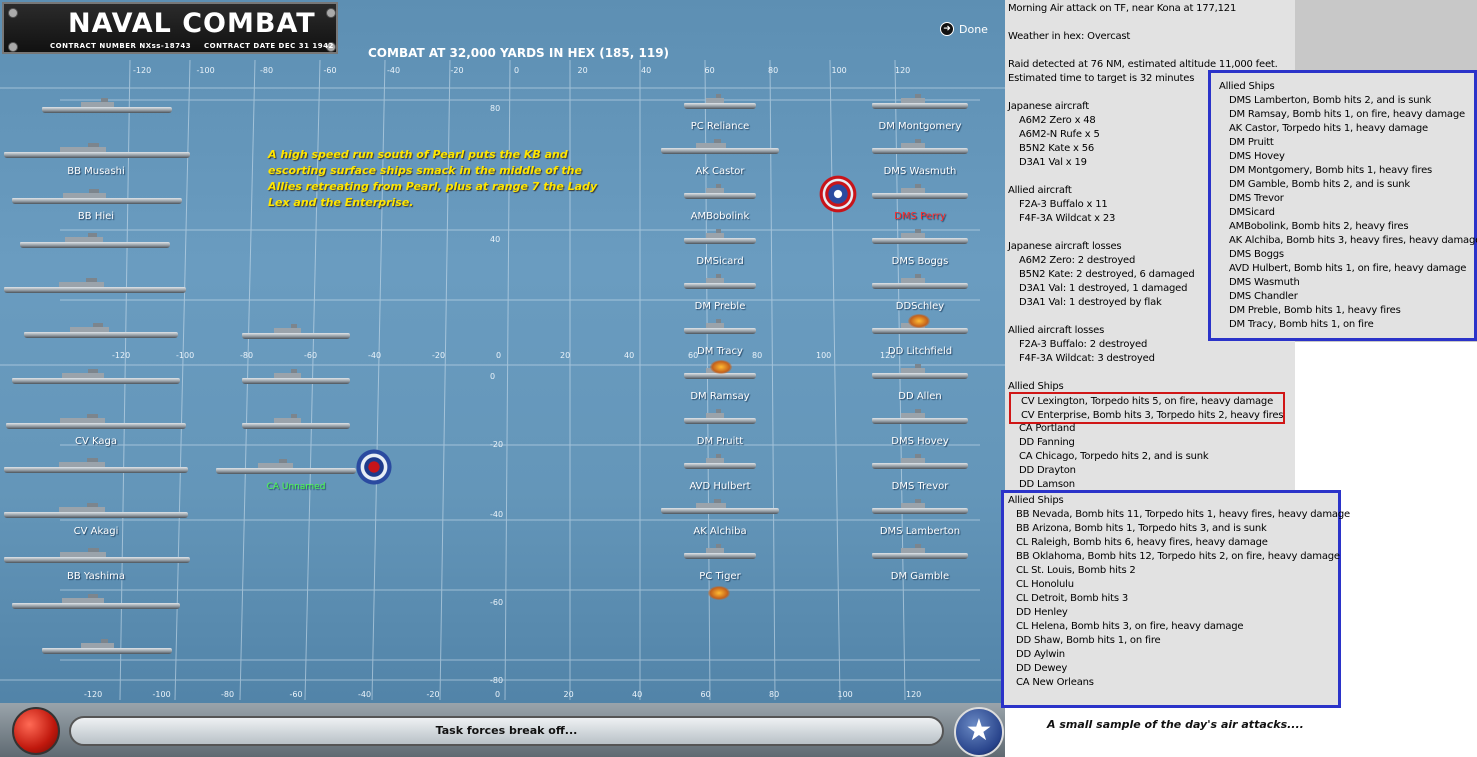 This screenshot has width=1477, height=757. Describe the element at coordinates (720, 306) in the screenshot. I see `ship-label: DM Preble` at that location.